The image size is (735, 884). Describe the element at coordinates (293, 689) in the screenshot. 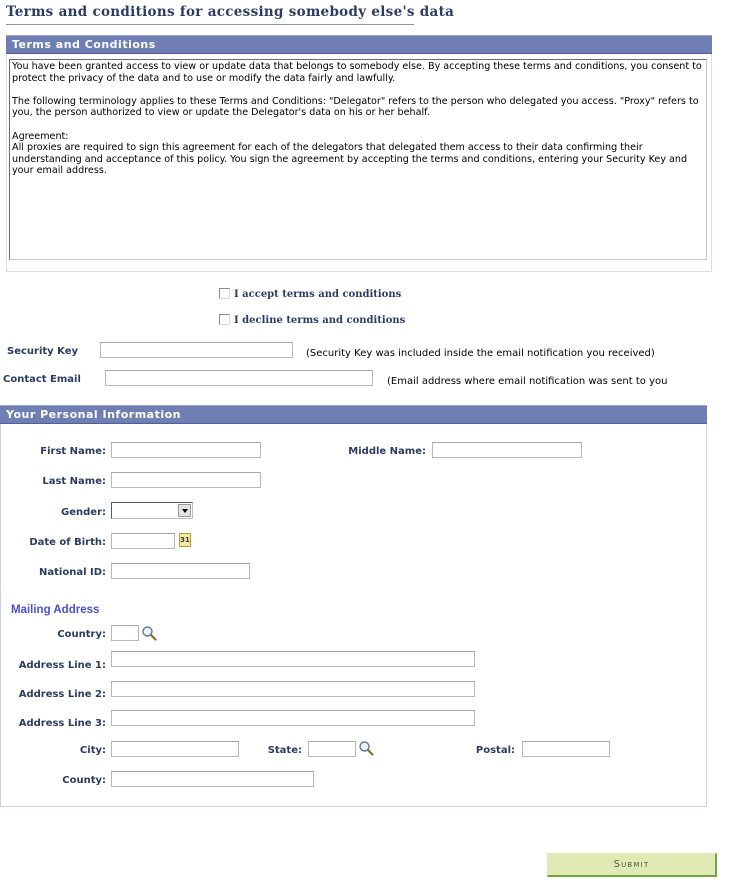

I see `address-line-2-input` at that location.